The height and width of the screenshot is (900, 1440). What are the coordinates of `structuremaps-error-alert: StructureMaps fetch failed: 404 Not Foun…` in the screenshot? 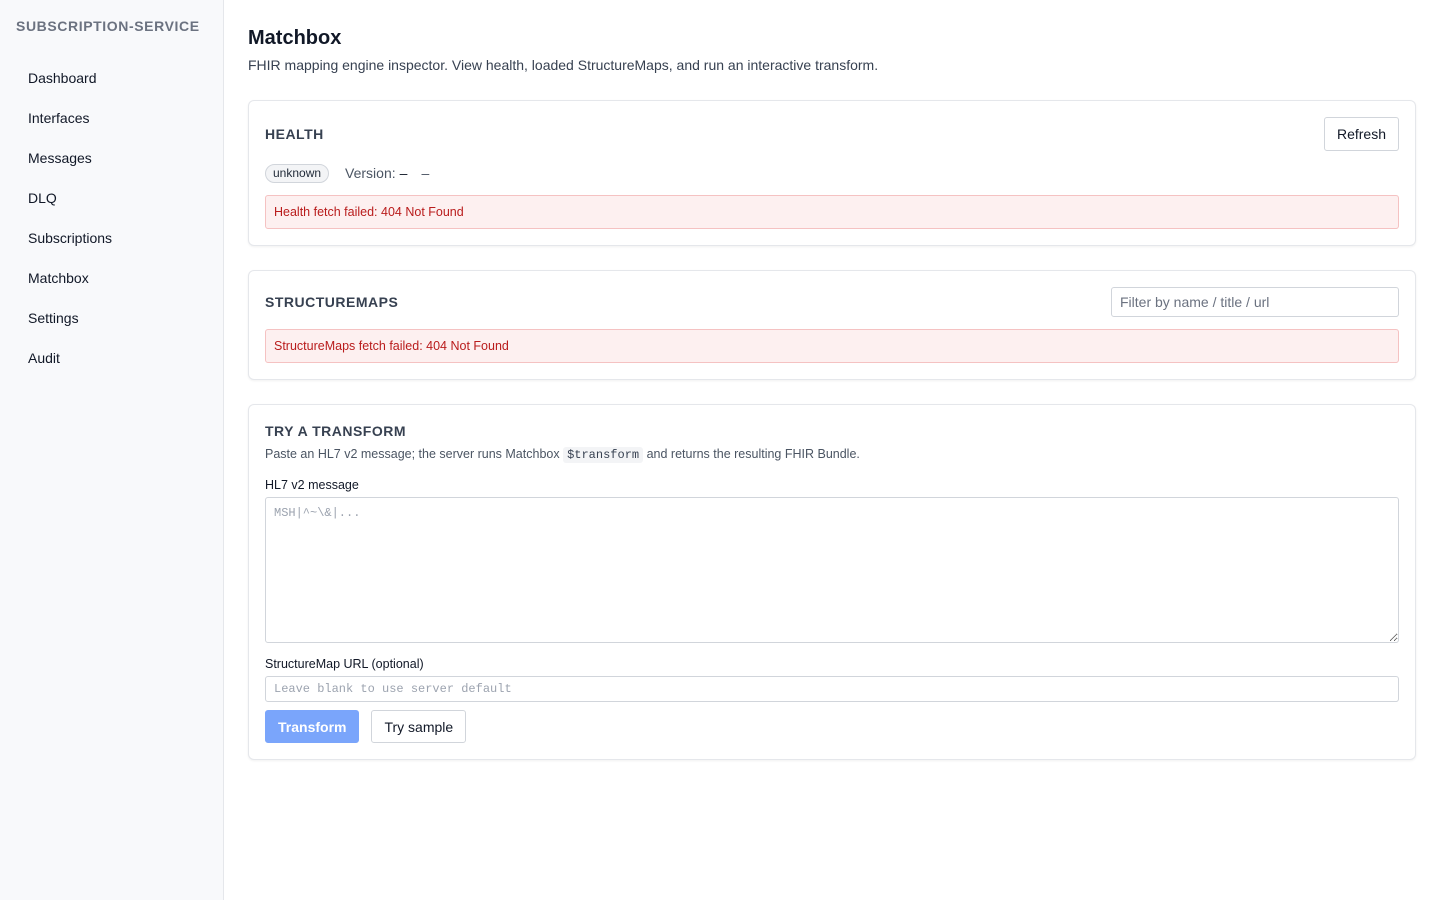 It's located at (832, 346).